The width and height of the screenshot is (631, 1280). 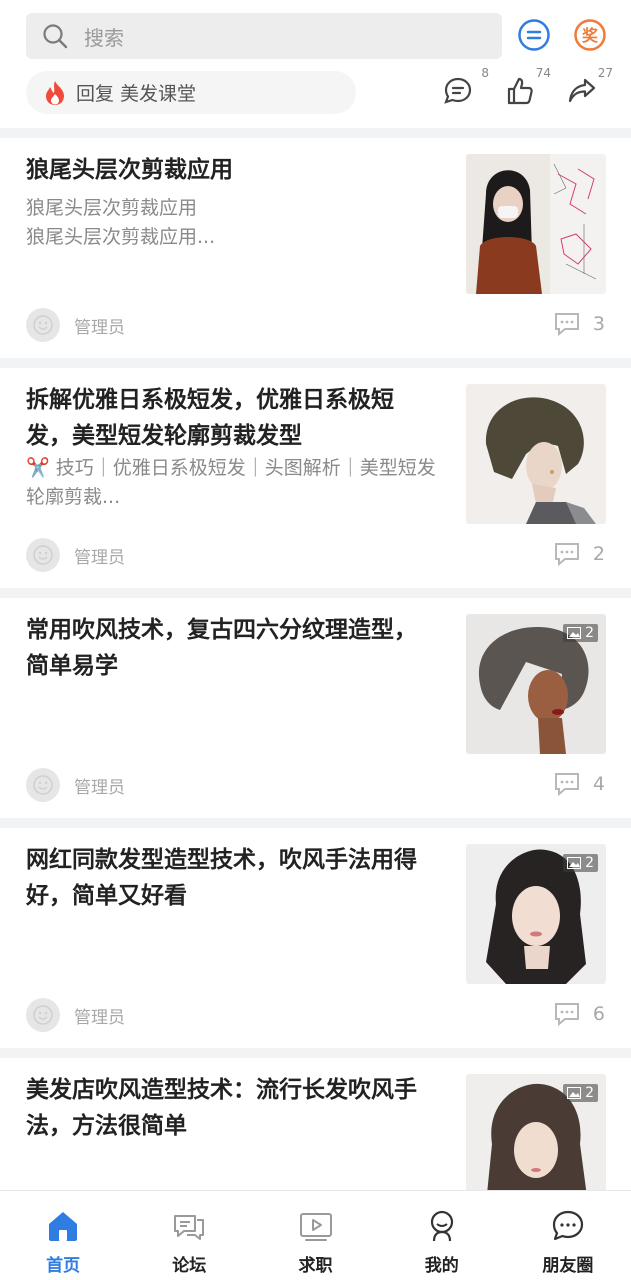 What do you see at coordinates (136, 94) in the screenshot?
I see `hot-topic-text: 回复 美发课堂` at bounding box center [136, 94].